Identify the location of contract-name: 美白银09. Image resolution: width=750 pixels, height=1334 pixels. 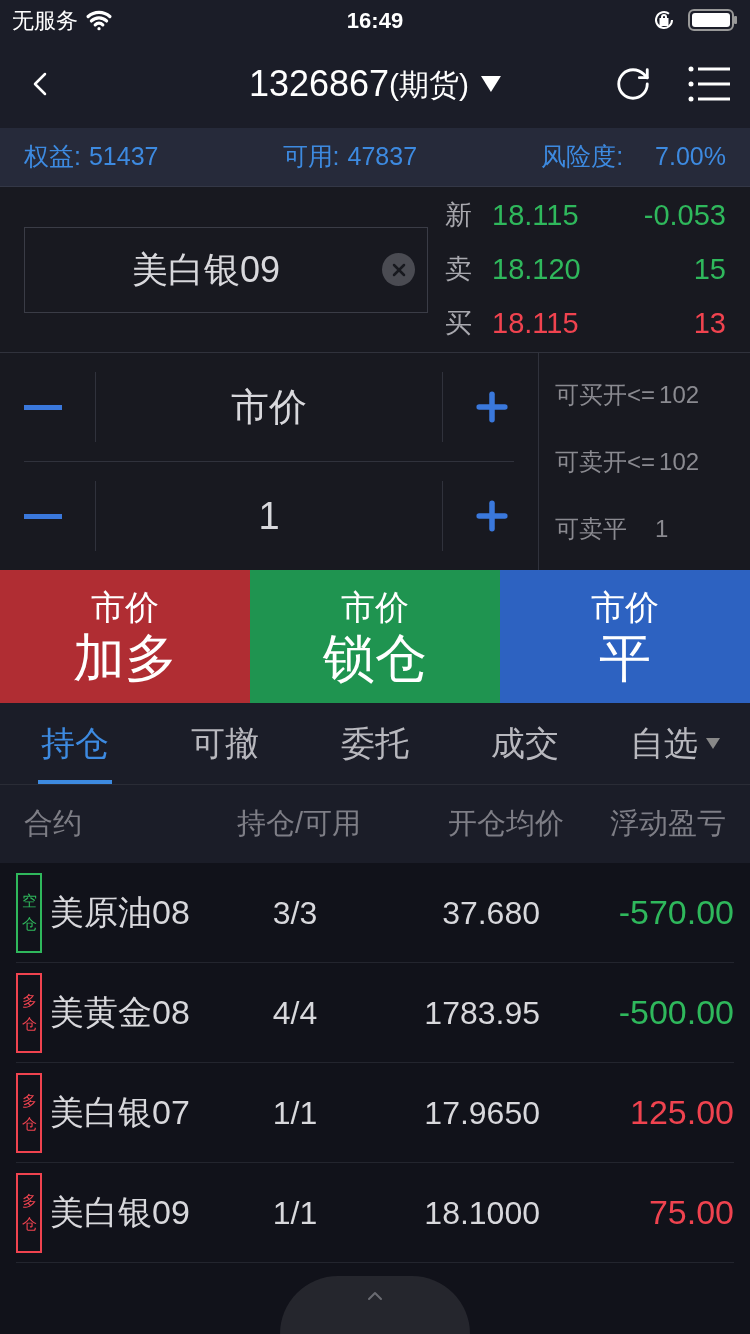
(120, 1212).